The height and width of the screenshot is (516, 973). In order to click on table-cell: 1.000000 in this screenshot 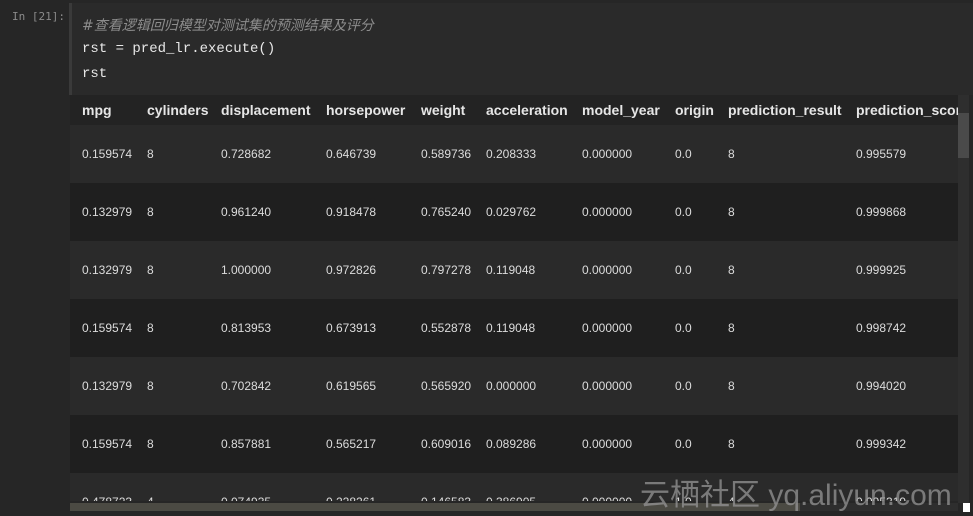, I will do `click(261, 270)`.